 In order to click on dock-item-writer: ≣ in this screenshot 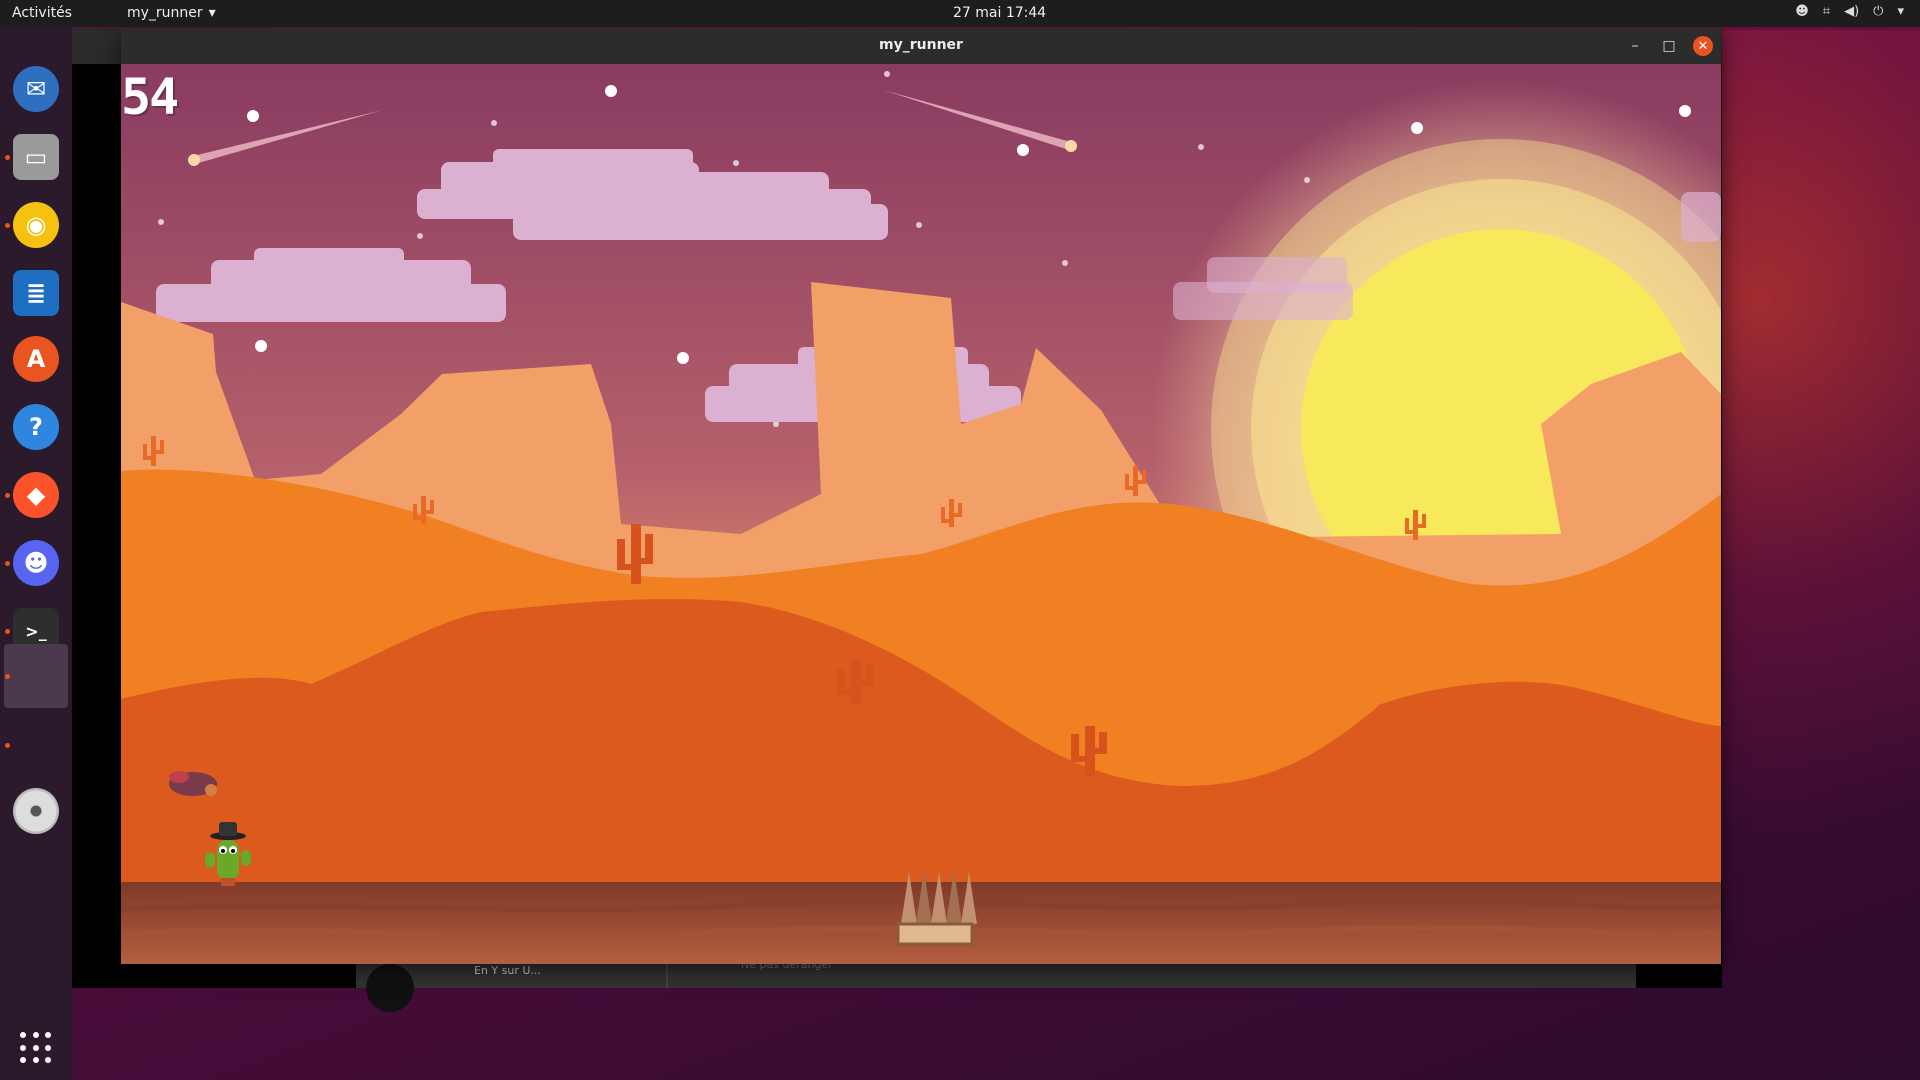, I will do `click(36, 293)`.